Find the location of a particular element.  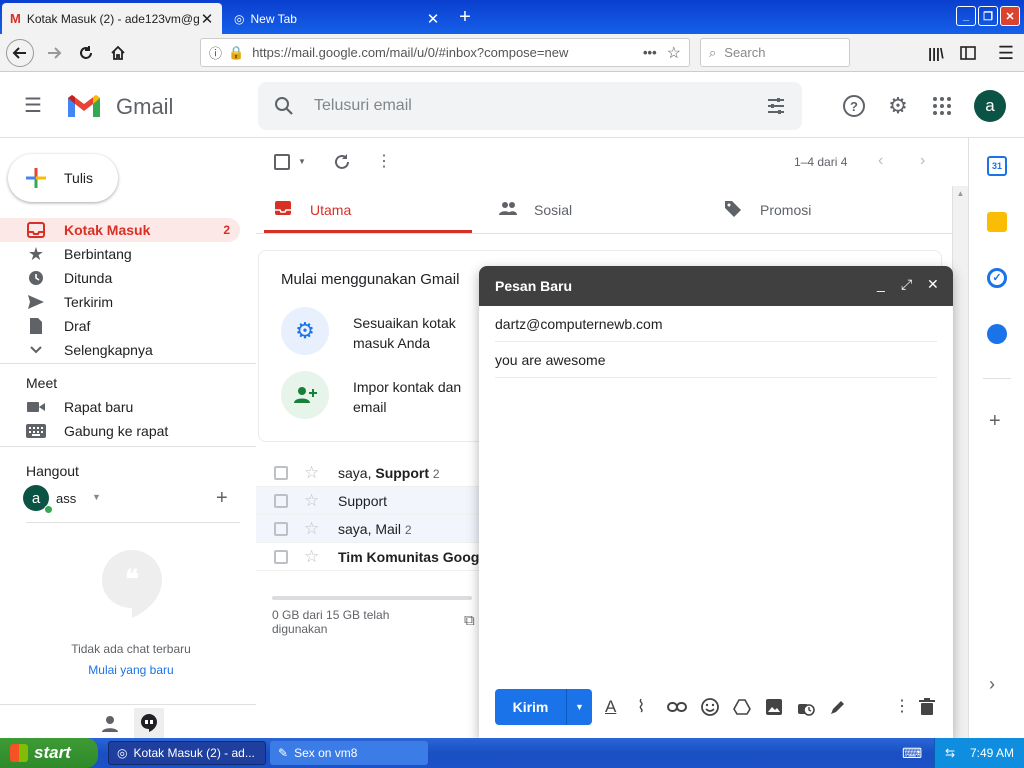

search-options-icon is located at coordinates (776, 106).